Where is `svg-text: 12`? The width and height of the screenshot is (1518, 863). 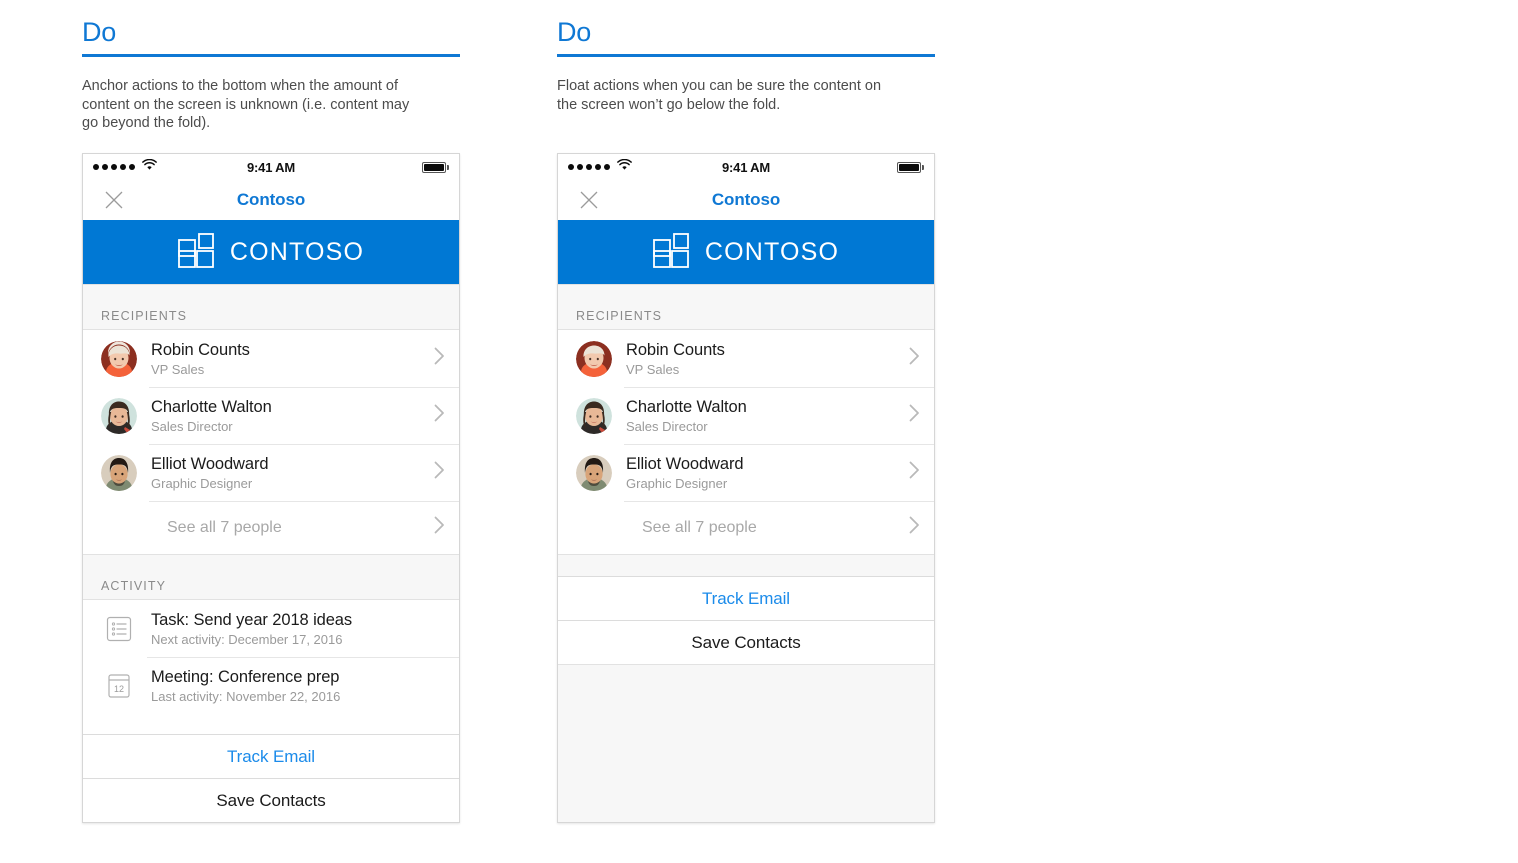
svg-text: 12 is located at coordinates (119, 689).